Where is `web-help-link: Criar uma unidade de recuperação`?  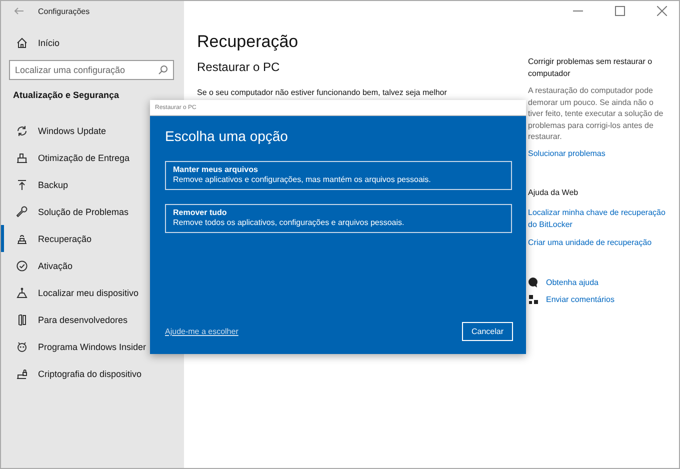
web-help-link: Criar uma unidade de recuperação is located at coordinates (597, 242).